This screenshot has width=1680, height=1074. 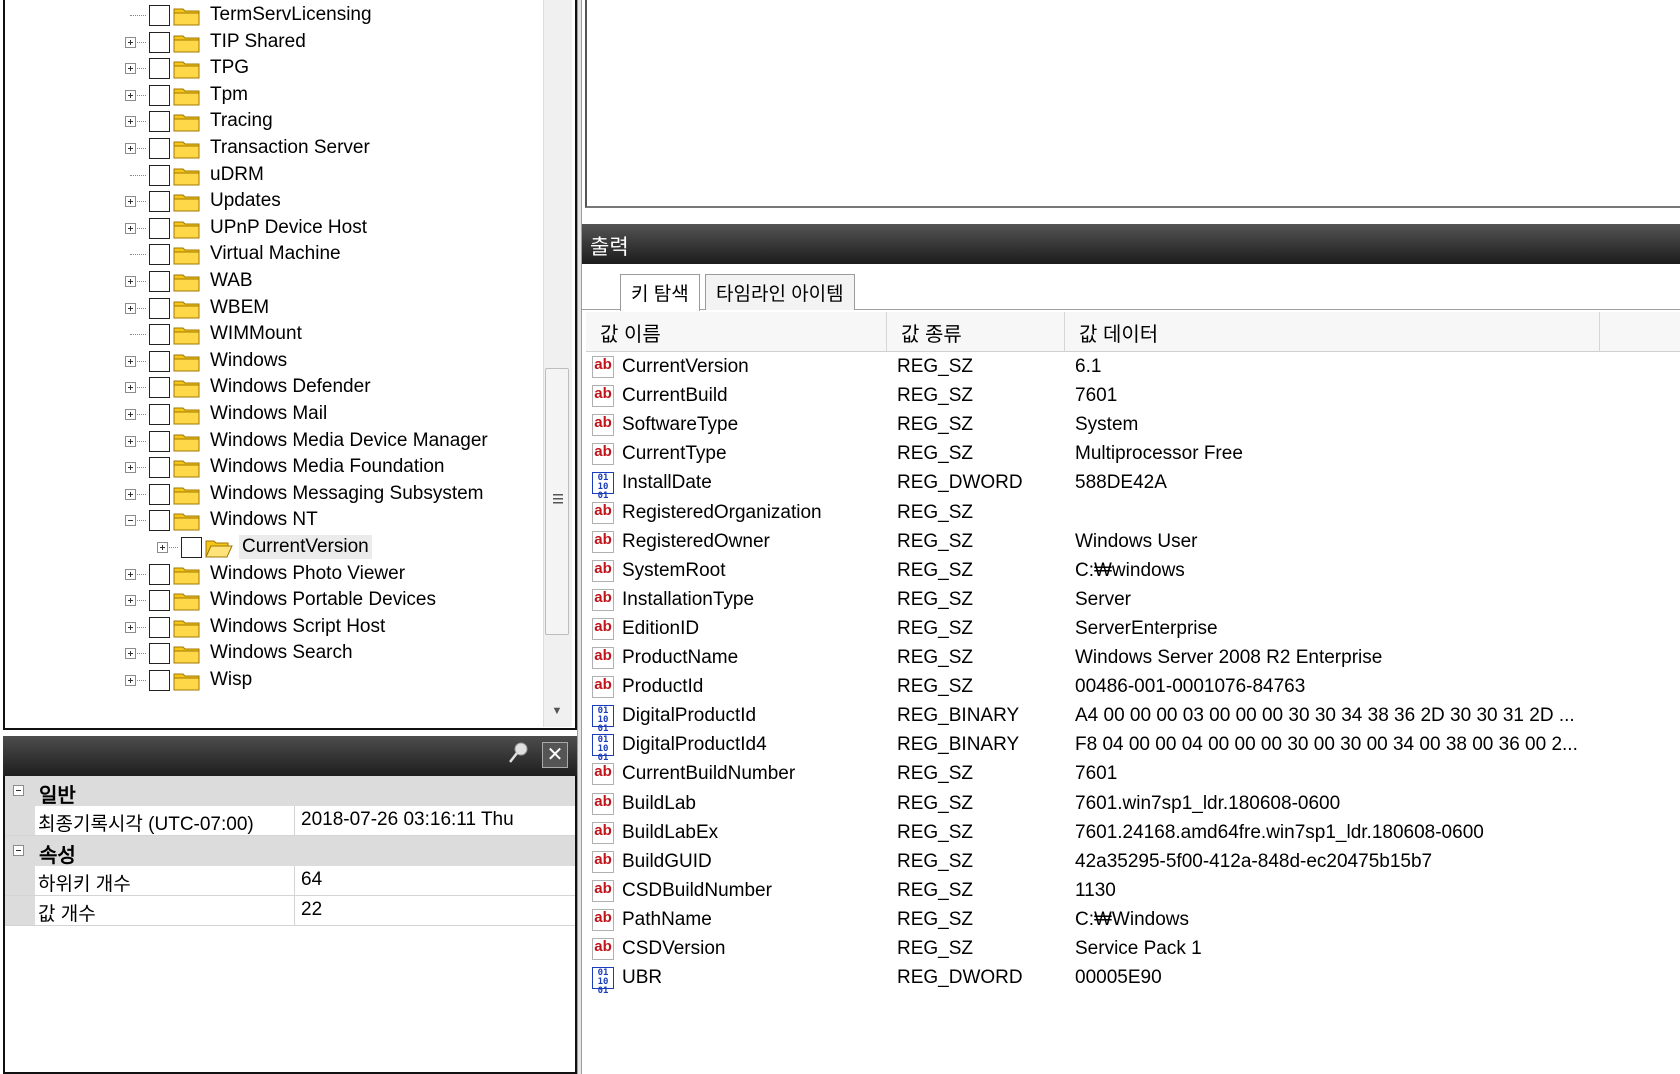 What do you see at coordinates (1133, 951) in the screenshot?
I see `registry-value-row: ab CSDVersion REG_SZ Service Pack 1` at bounding box center [1133, 951].